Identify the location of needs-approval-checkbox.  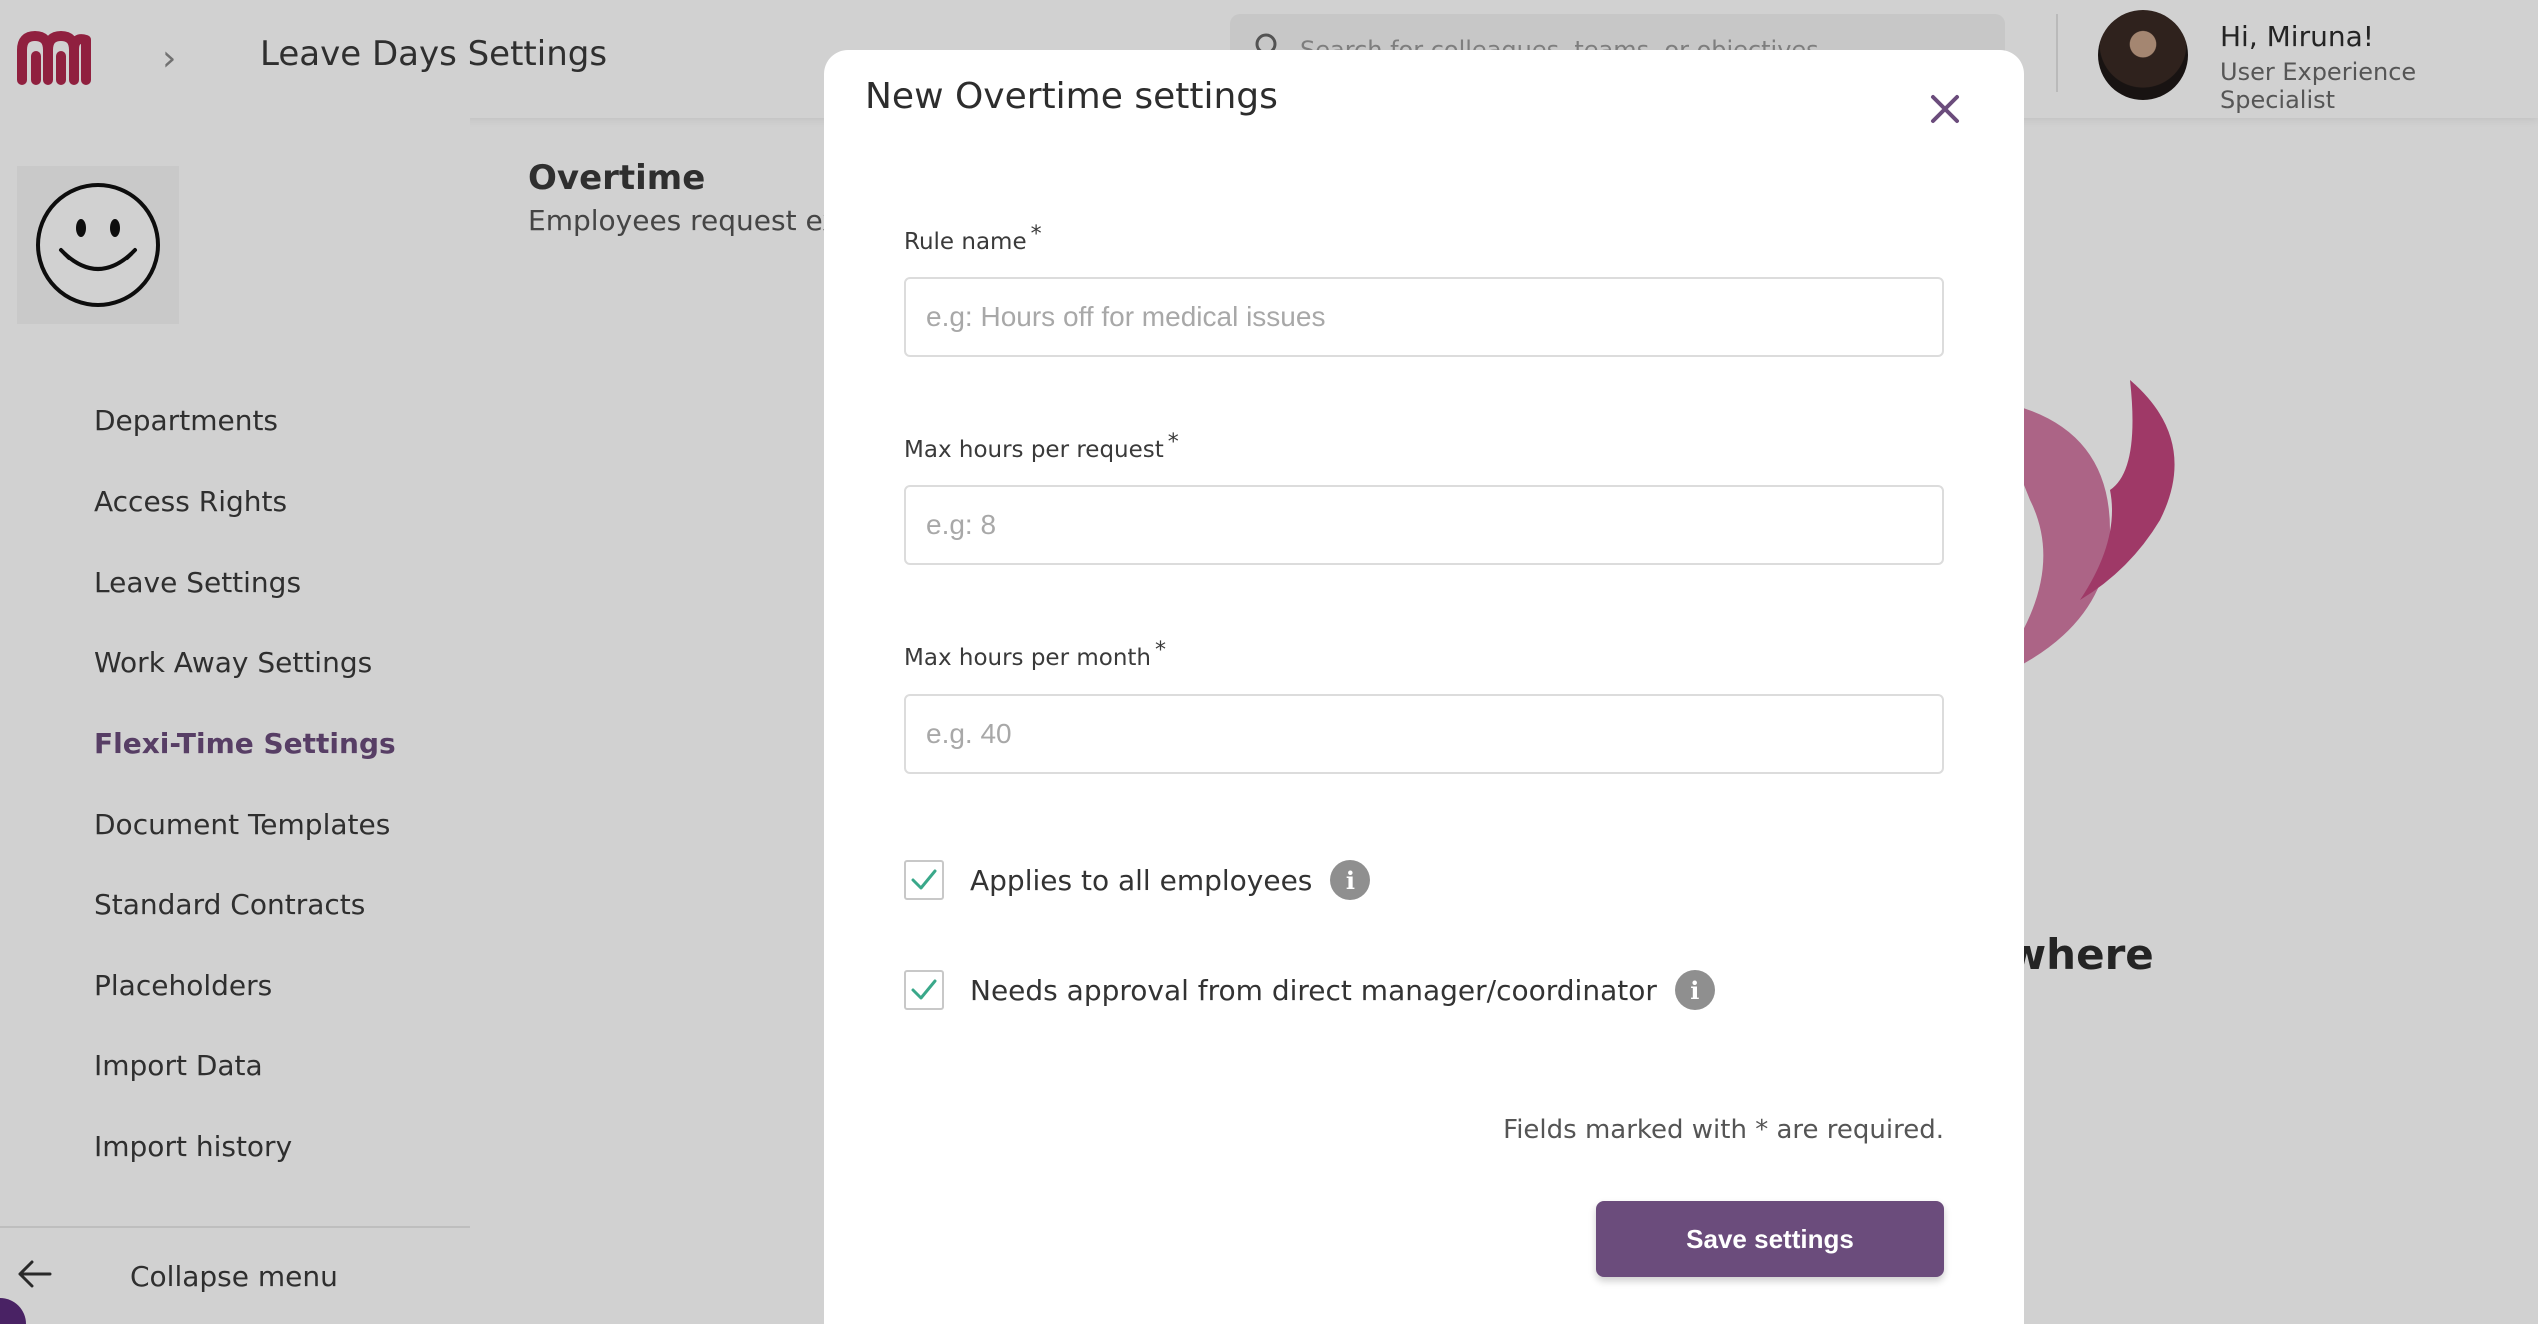
(924, 990).